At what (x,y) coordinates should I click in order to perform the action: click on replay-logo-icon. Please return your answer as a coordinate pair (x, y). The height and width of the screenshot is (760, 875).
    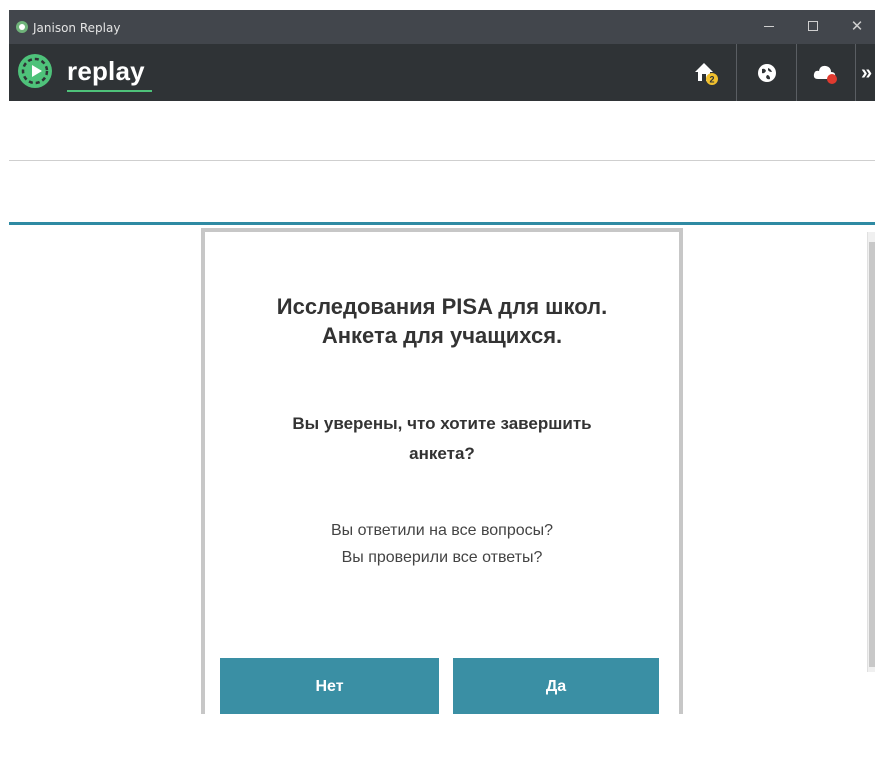
    Looking at the image, I should click on (35, 71).